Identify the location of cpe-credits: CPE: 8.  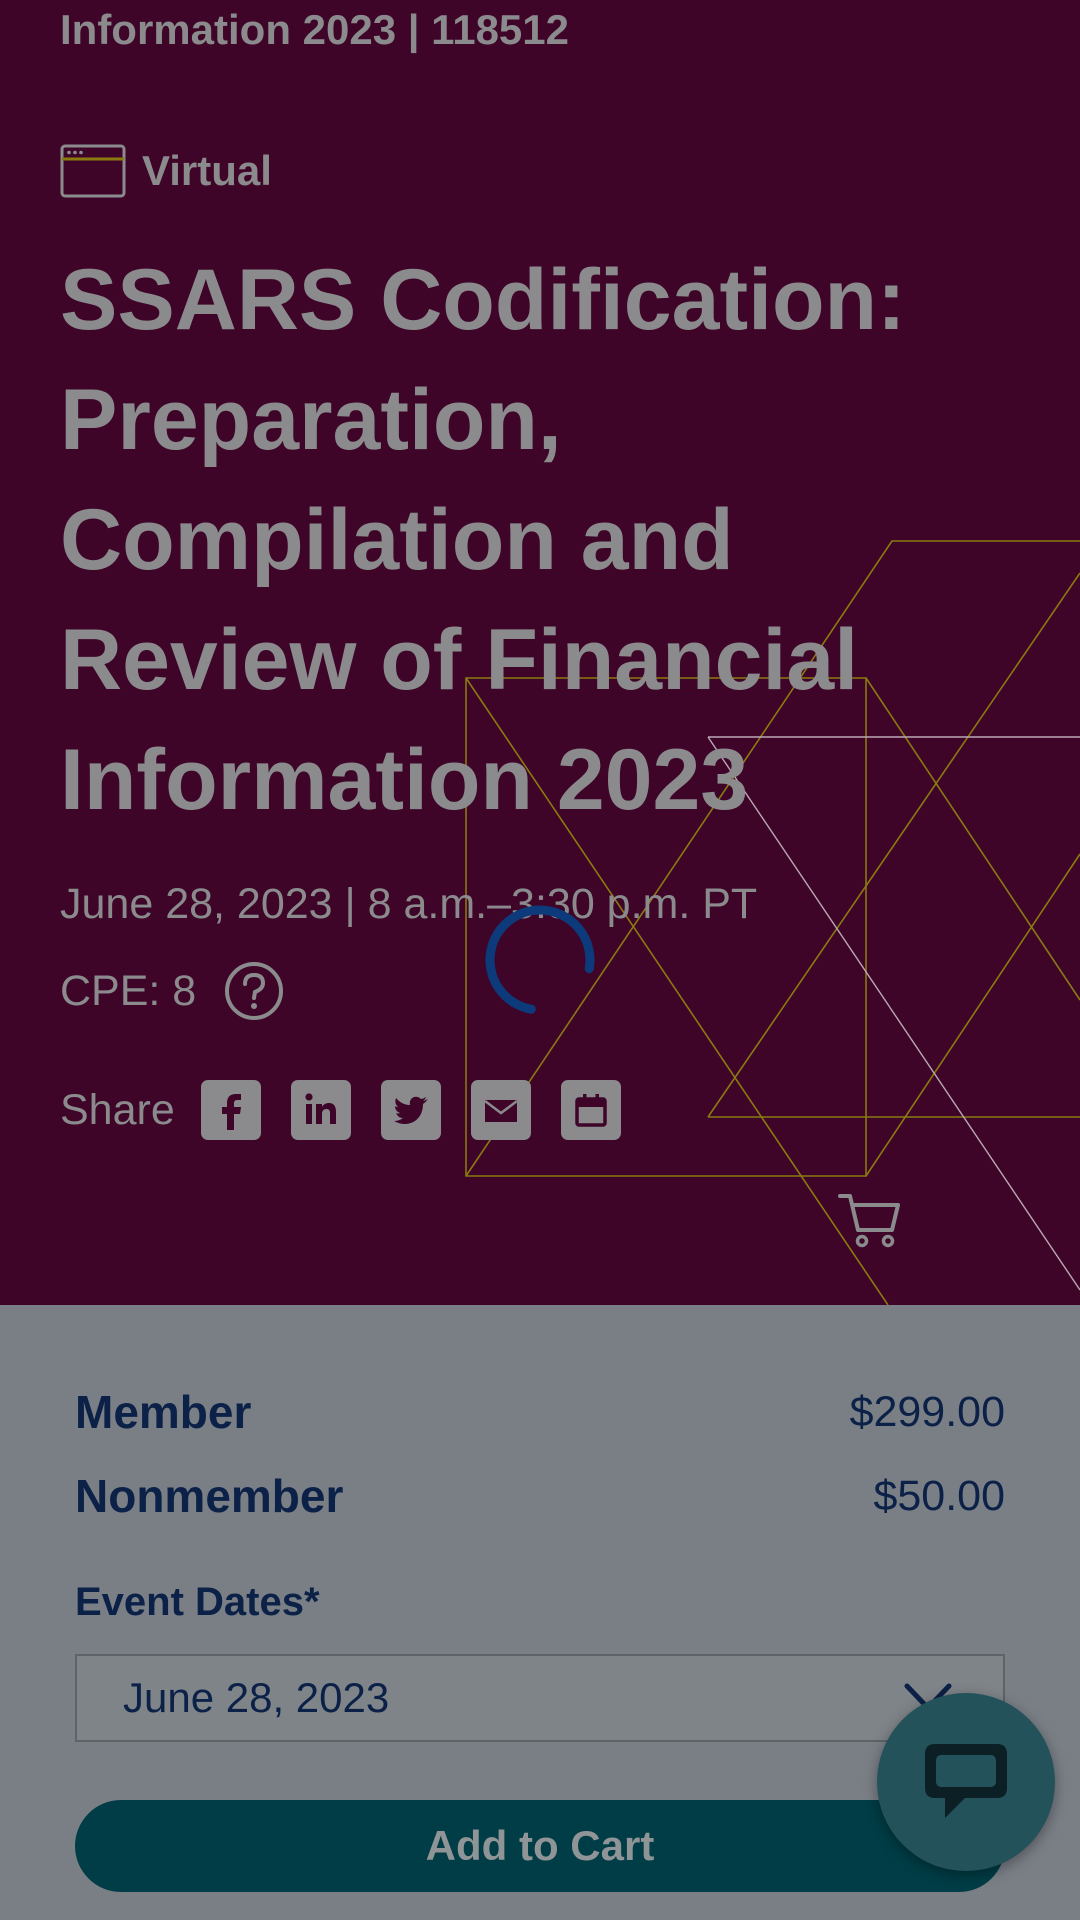
(172, 991).